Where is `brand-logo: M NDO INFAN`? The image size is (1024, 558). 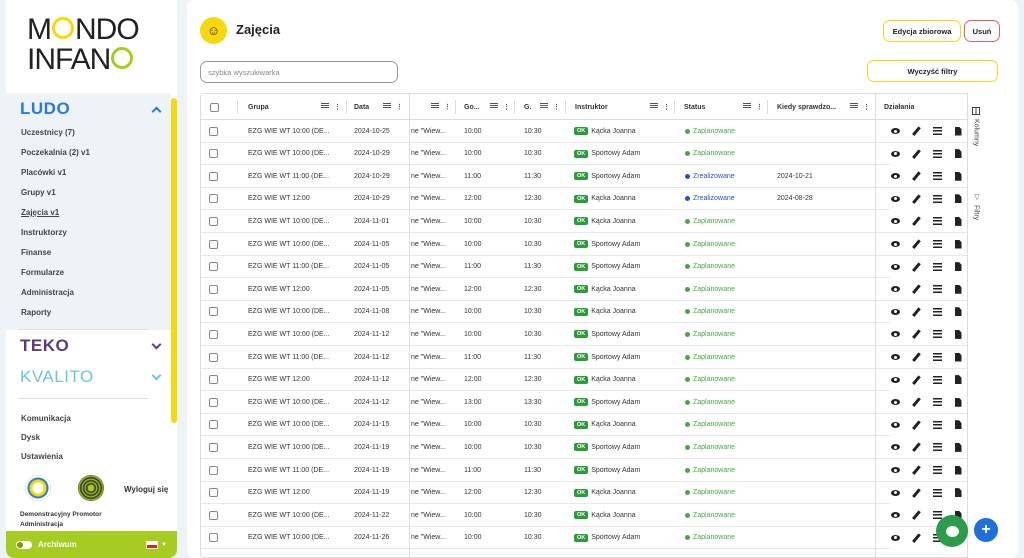
brand-logo: M NDO INFAN is located at coordinates (91, 46).